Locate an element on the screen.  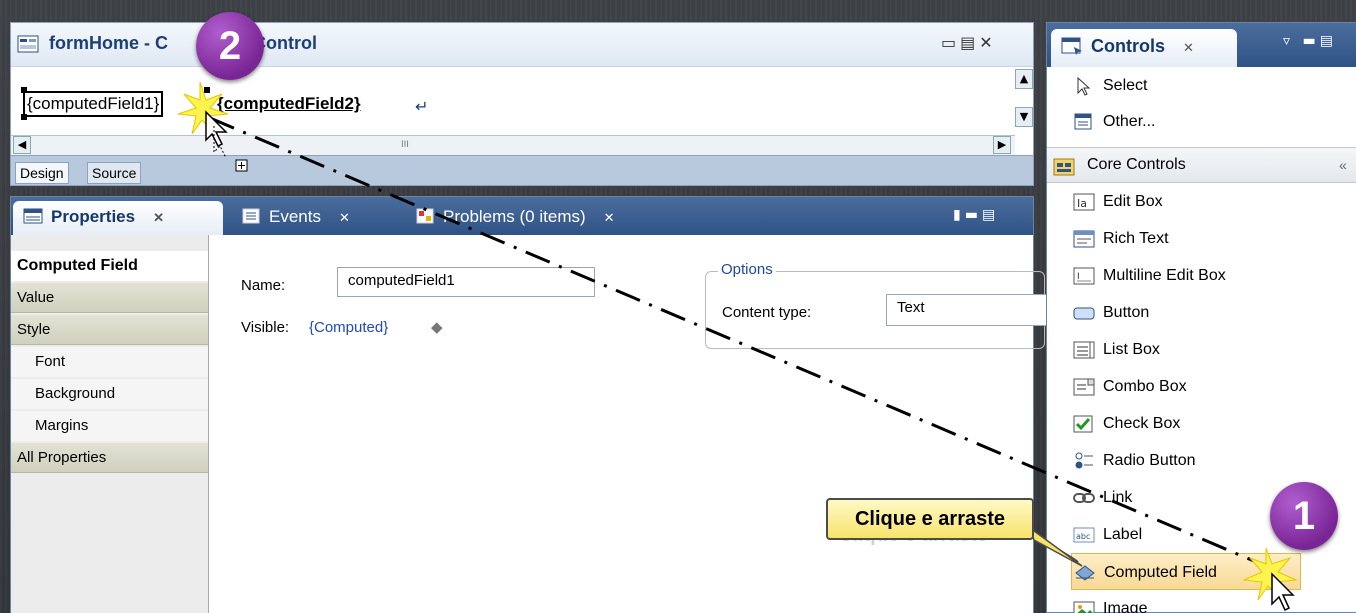
palette-item-button: Button is located at coordinates (1201, 312).